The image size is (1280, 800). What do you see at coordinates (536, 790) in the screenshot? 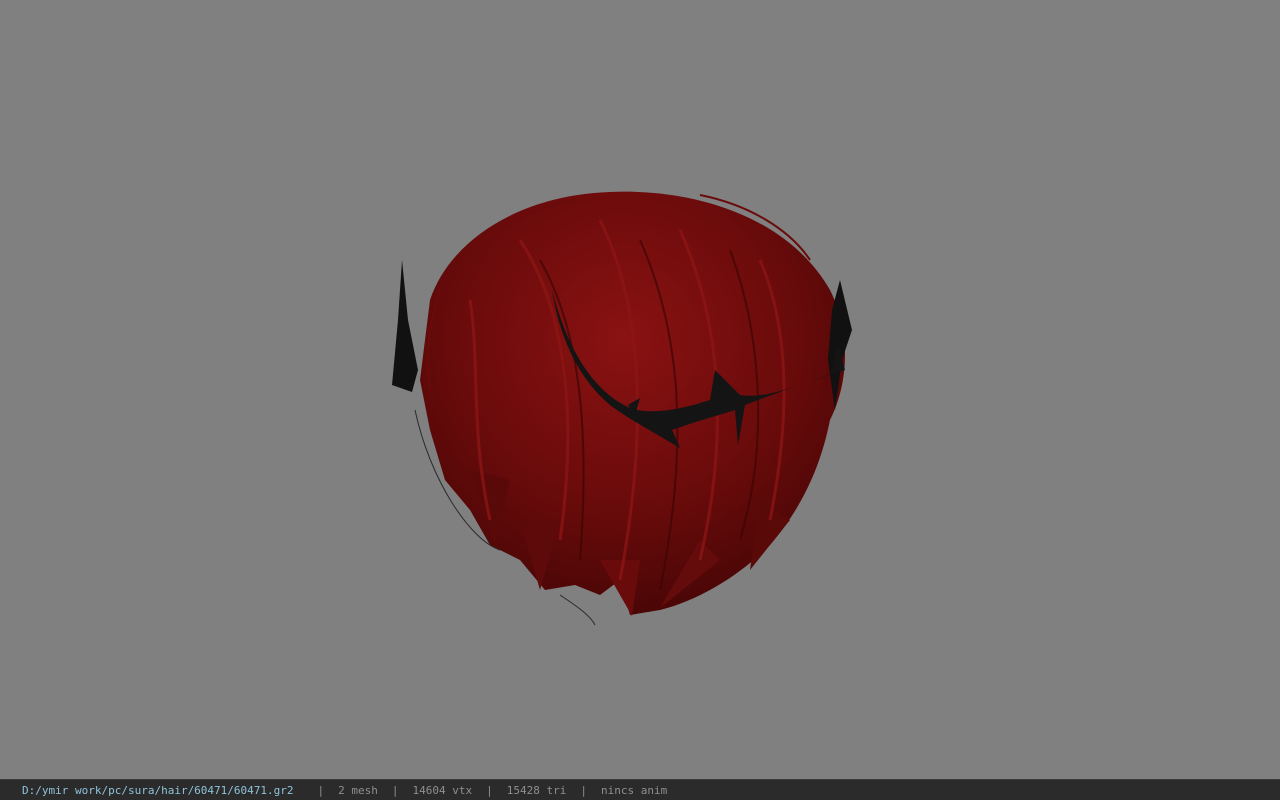
I see `triangle-count: 15428 tri` at bounding box center [536, 790].